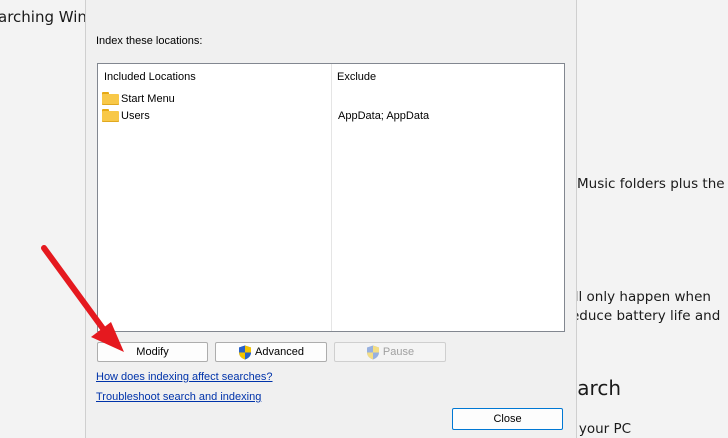 The image size is (728, 438). I want to click on column-header-exclude: Exclude, so click(356, 77).